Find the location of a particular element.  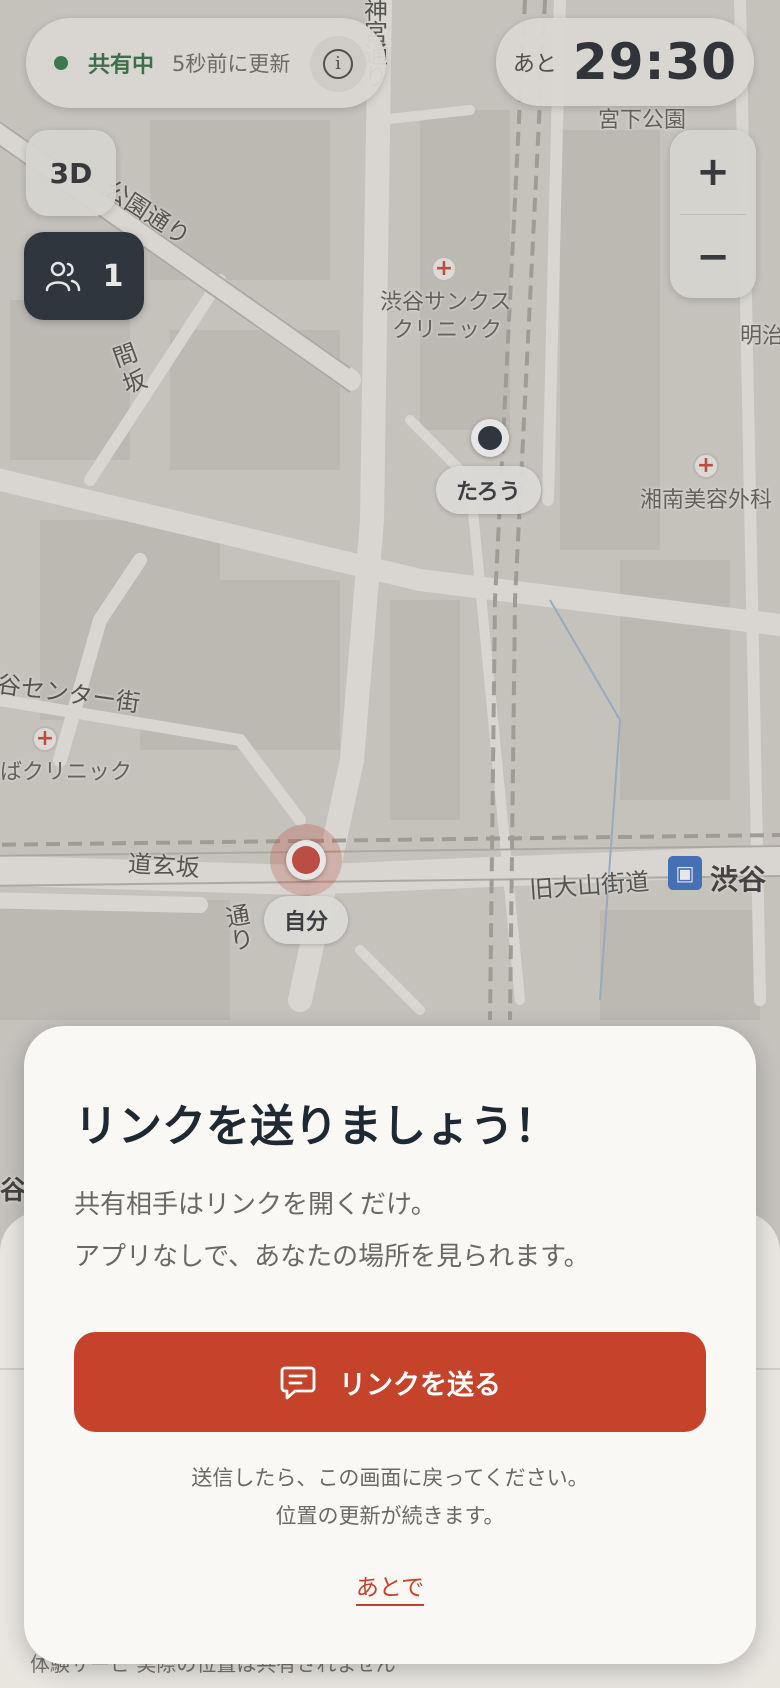

later-link: あとで is located at coordinates (390, 1590).